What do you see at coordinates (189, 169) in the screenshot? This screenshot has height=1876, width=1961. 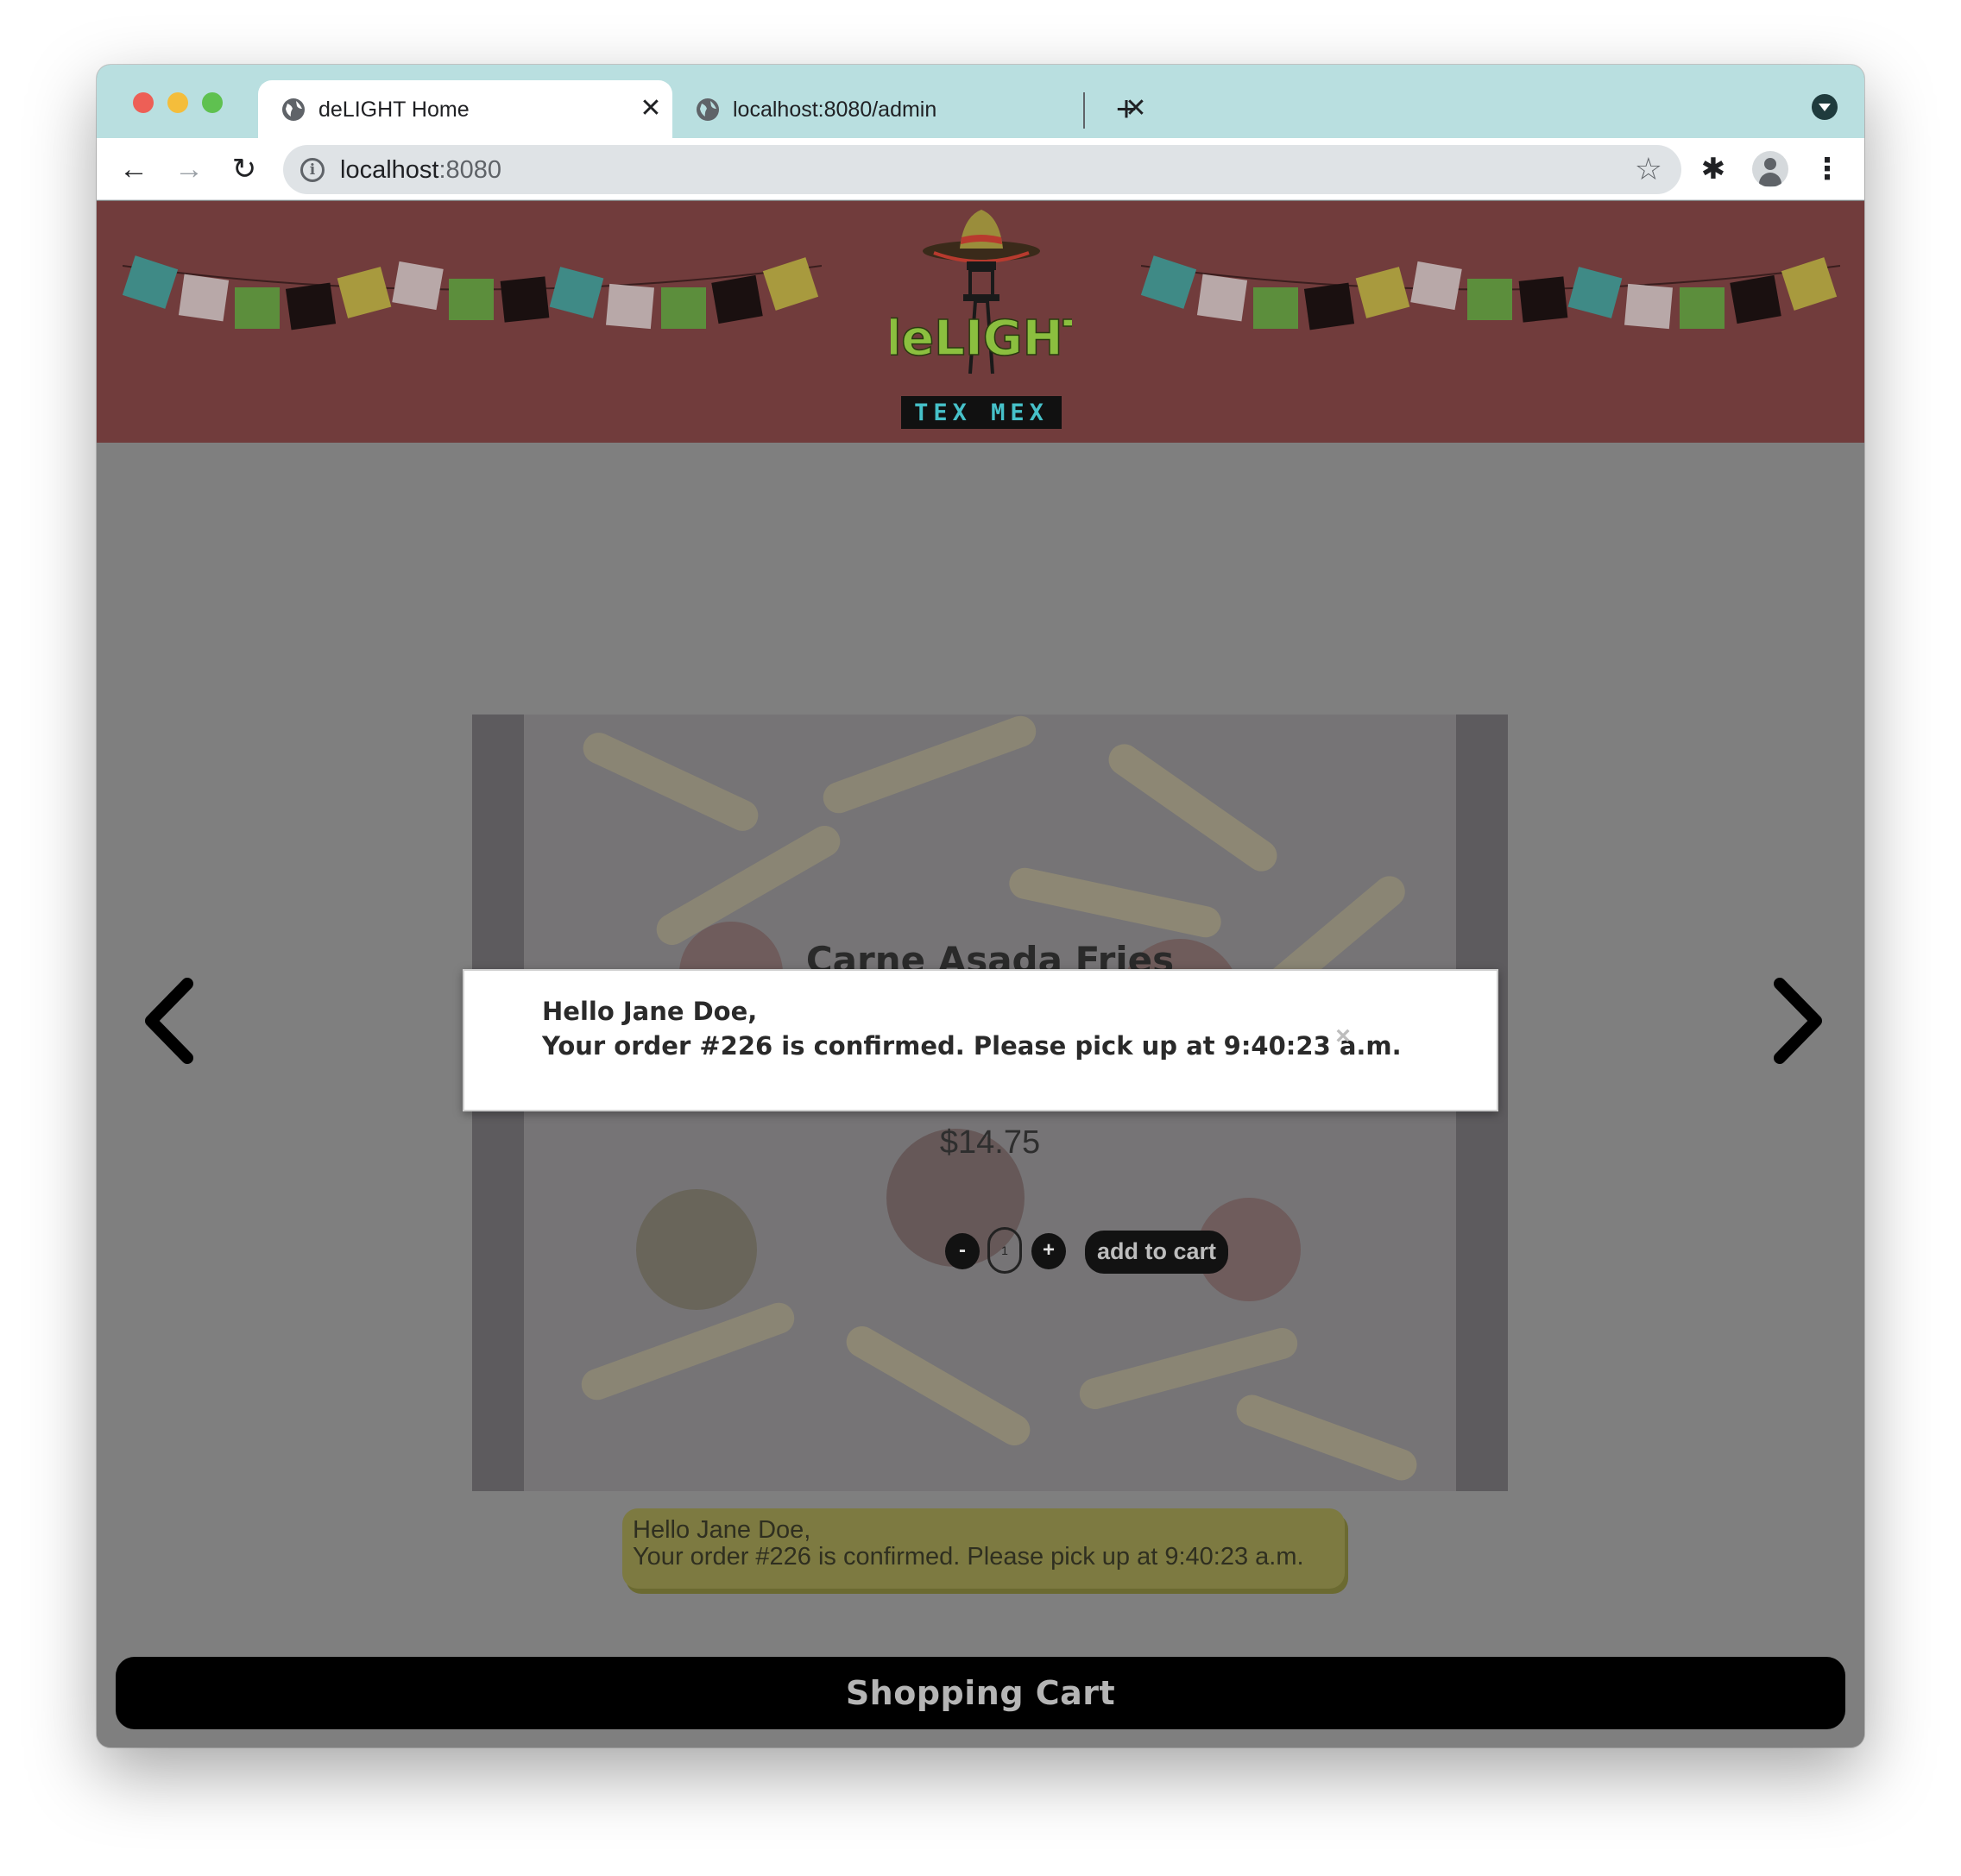 I see `forward-button: →` at bounding box center [189, 169].